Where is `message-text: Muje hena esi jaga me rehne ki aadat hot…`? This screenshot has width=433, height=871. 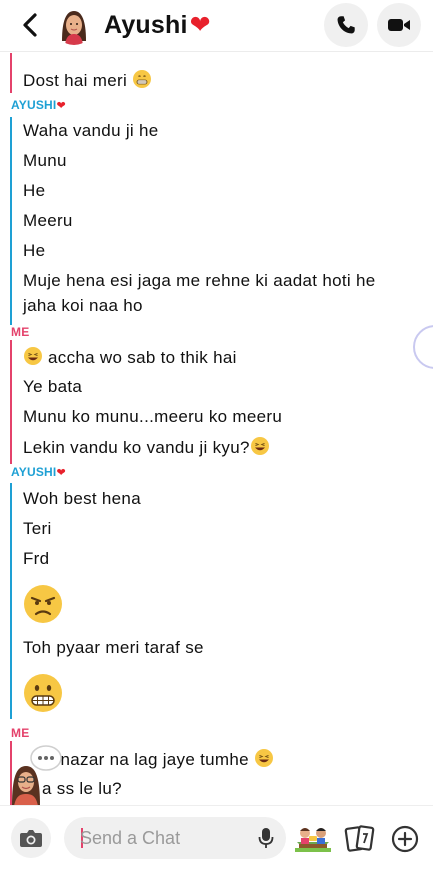 message-text: Muje hena esi jaga me rehne ki aadat hot… is located at coordinates (199, 281).